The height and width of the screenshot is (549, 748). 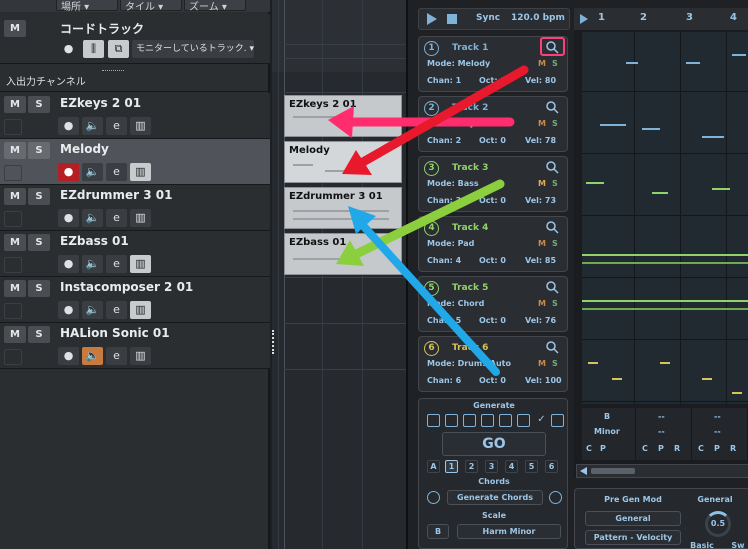 What do you see at coordinates (584, 19) in the screenshot?
I see `ruler-play-icon` at bounding box center [584, 19].